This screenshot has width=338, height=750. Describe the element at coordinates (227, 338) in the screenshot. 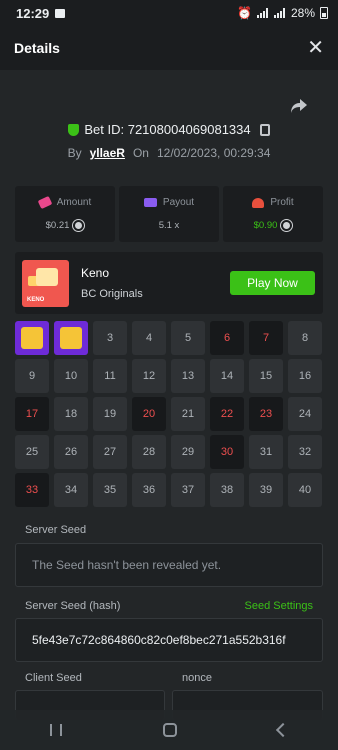

I see `keno-cell-drawn: 6` at that location.